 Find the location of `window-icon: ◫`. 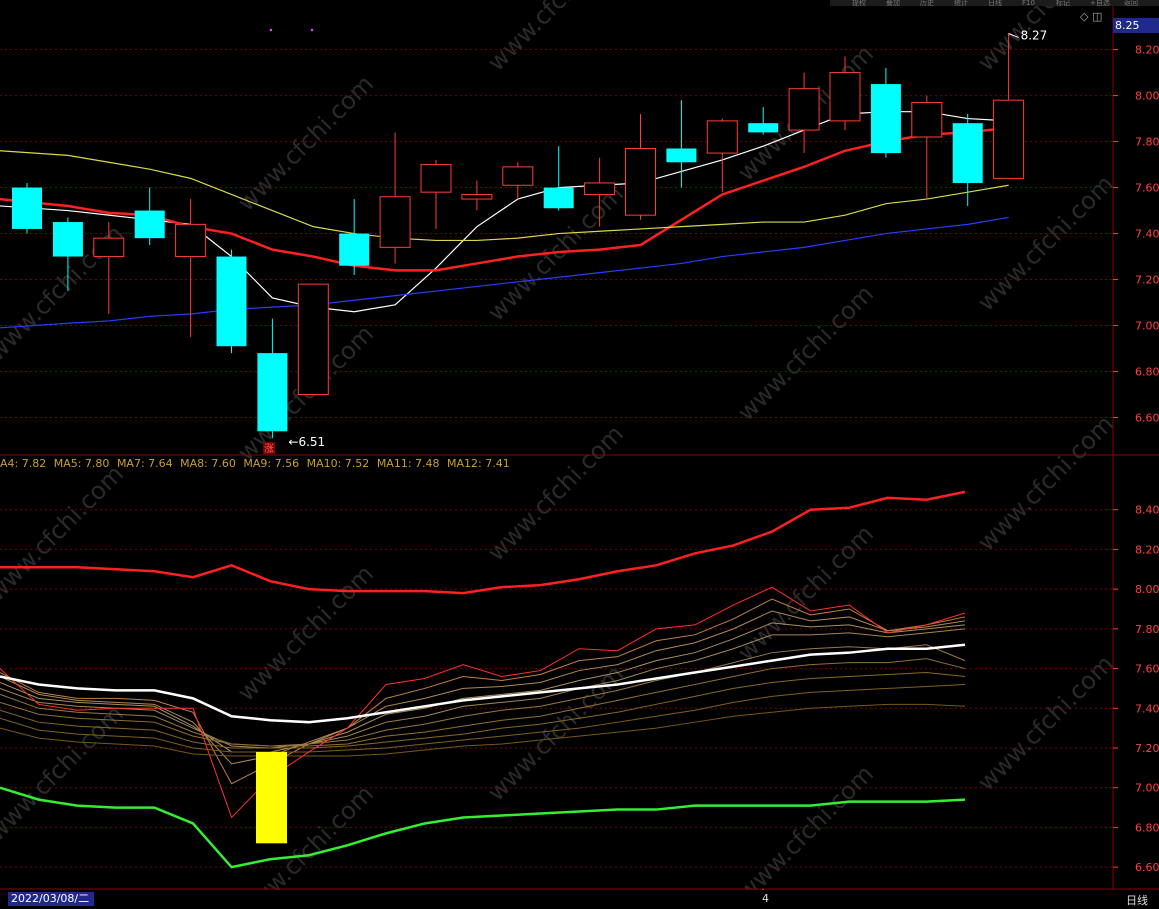

window-icon: ◫ is located at coordinates (1097, 16).